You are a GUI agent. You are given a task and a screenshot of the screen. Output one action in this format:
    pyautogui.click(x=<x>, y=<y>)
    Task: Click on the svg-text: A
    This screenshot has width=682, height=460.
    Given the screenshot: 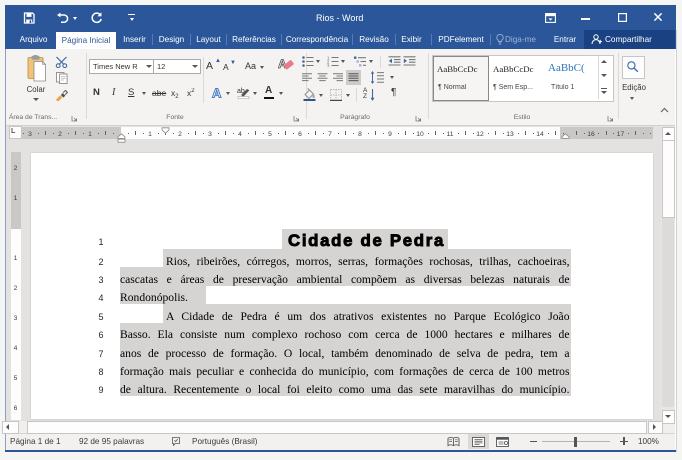 What is the action you would take?
    pyautogui.click(x=217, y=93)
    